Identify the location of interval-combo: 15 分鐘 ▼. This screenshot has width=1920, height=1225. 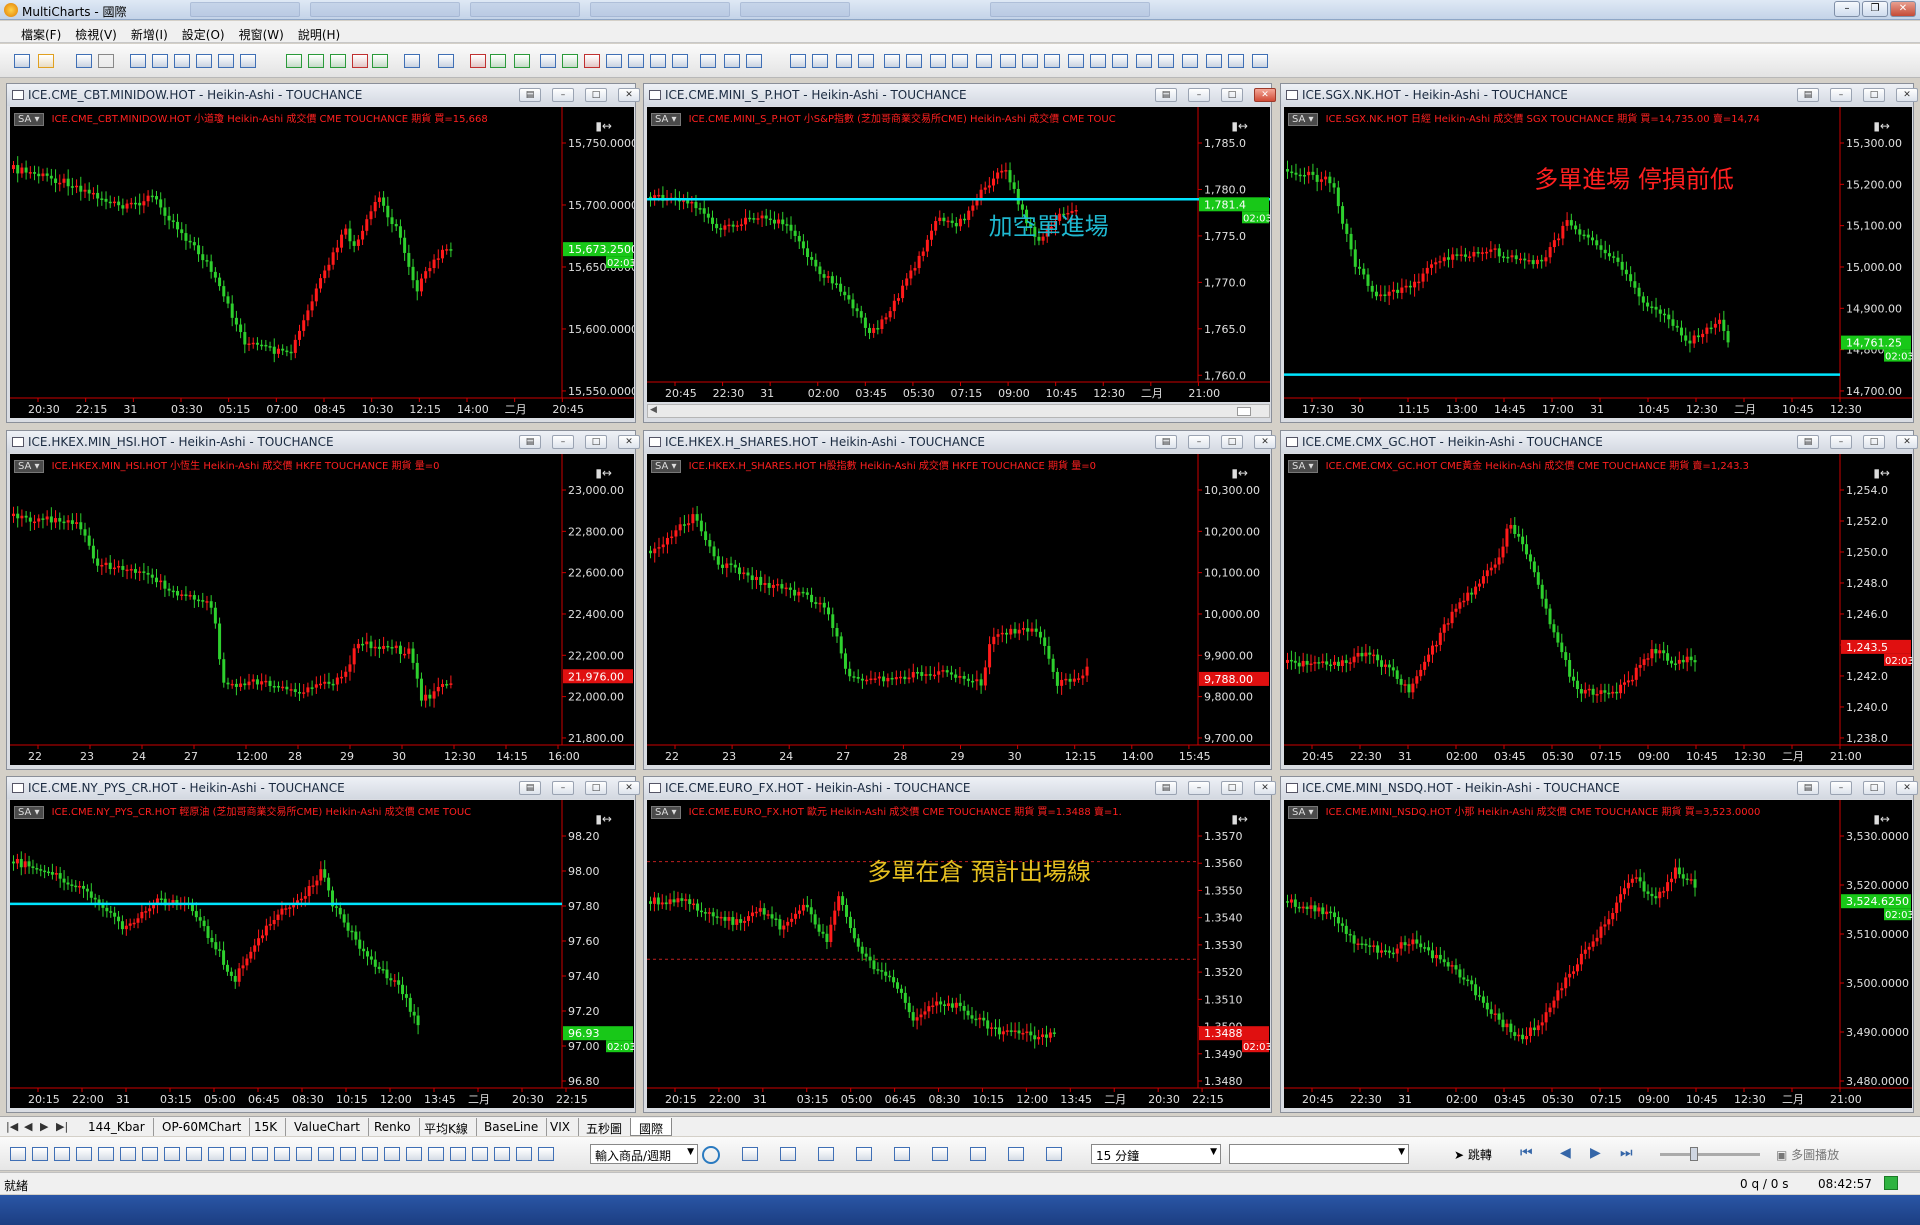
(1156, 1154).